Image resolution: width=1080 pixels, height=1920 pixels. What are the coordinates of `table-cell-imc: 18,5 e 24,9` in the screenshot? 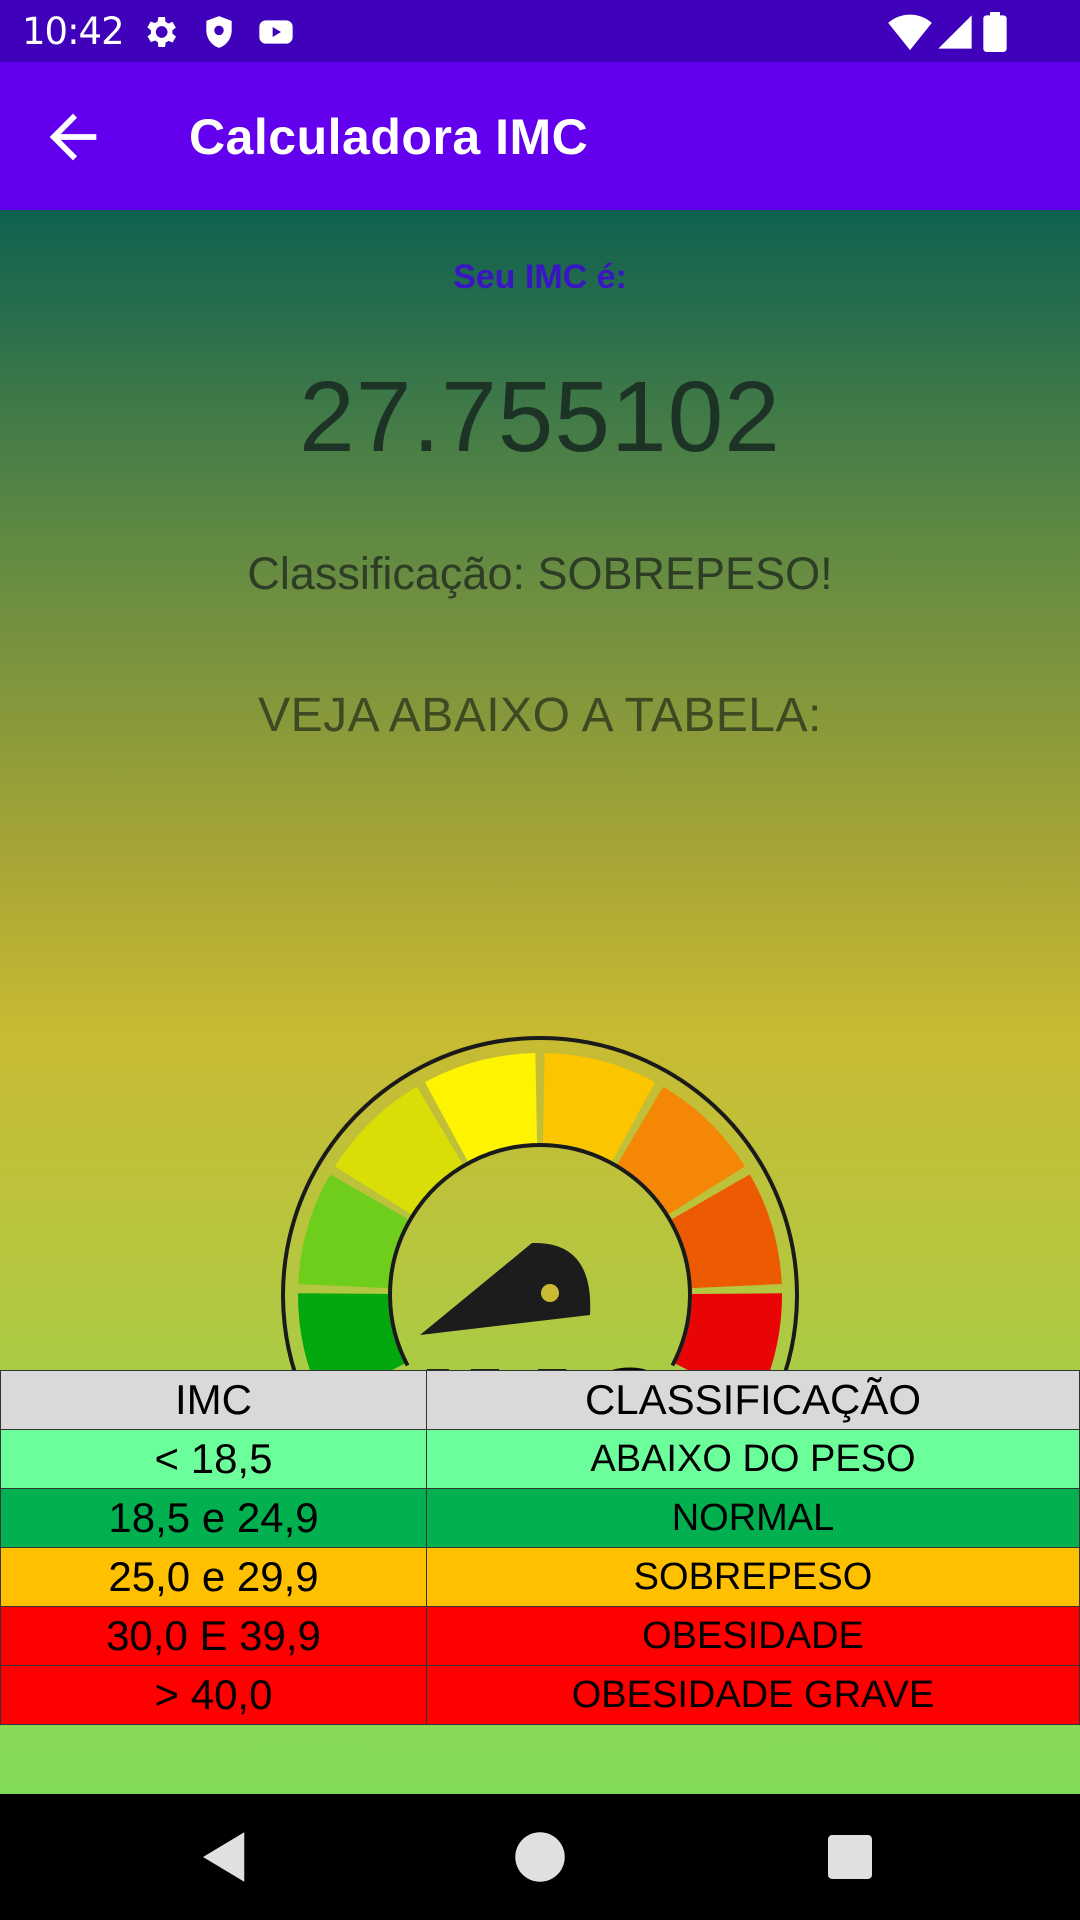 It's located at (213, 1518).